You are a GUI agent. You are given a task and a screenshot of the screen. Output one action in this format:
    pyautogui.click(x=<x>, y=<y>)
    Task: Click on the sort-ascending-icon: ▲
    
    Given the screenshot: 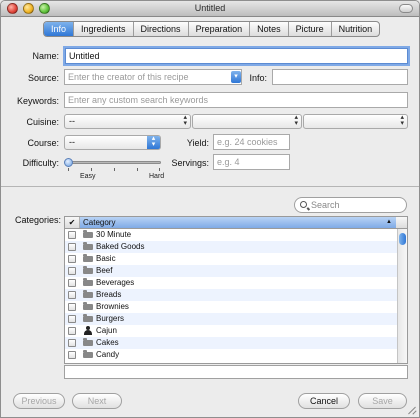 What is the action you would take?
    pyautogui.click(x=389, y=222)
    